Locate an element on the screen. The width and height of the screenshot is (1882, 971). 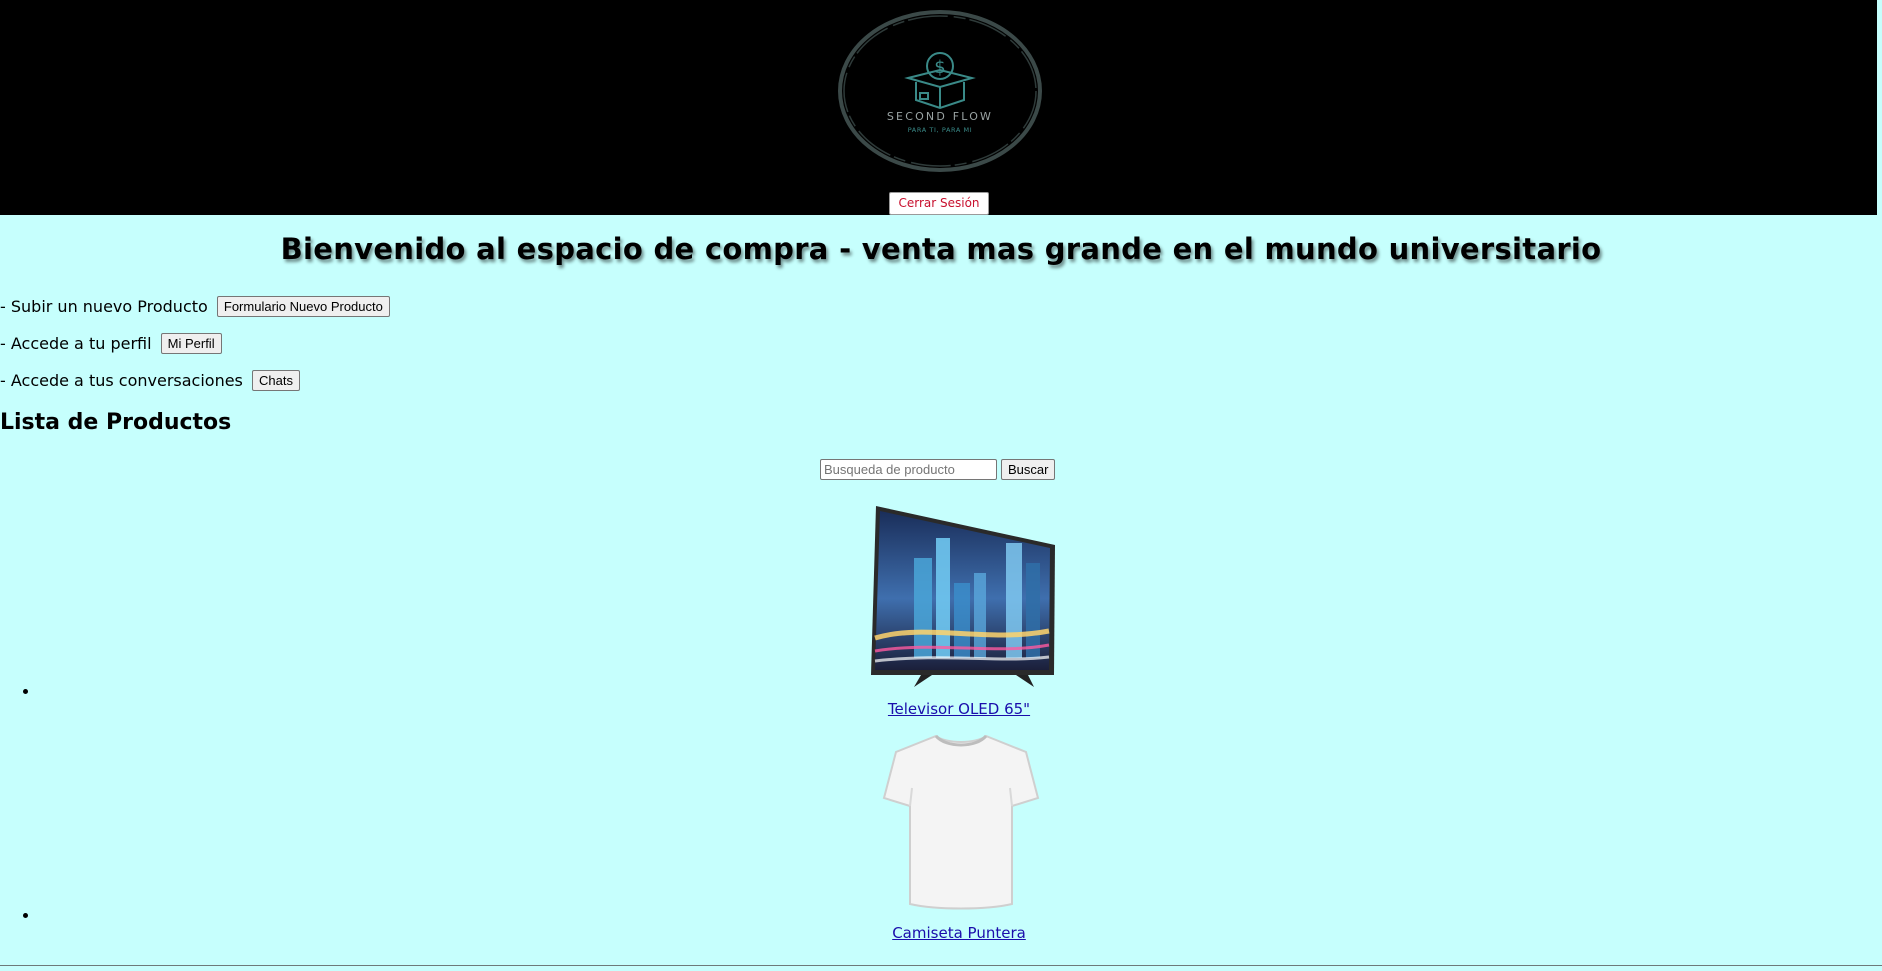
upload-product-label: - Subir un nuevo Producto is located at coordinates (104, 306).